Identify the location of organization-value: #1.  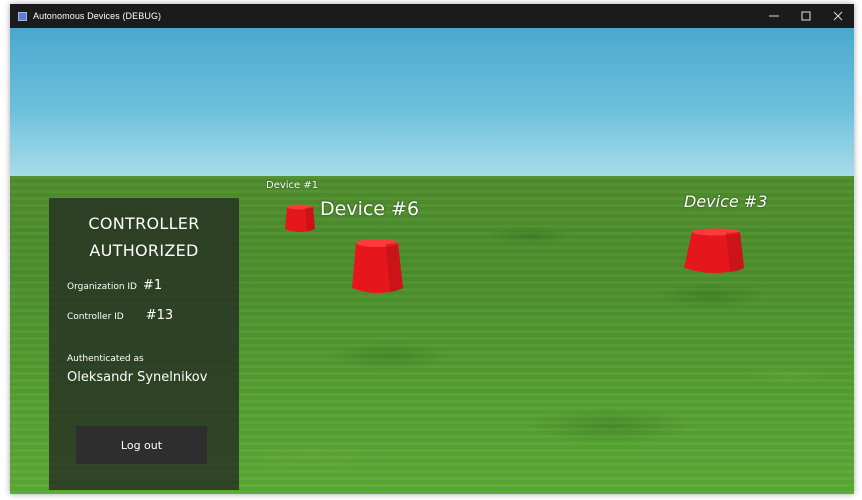
(152, 285).